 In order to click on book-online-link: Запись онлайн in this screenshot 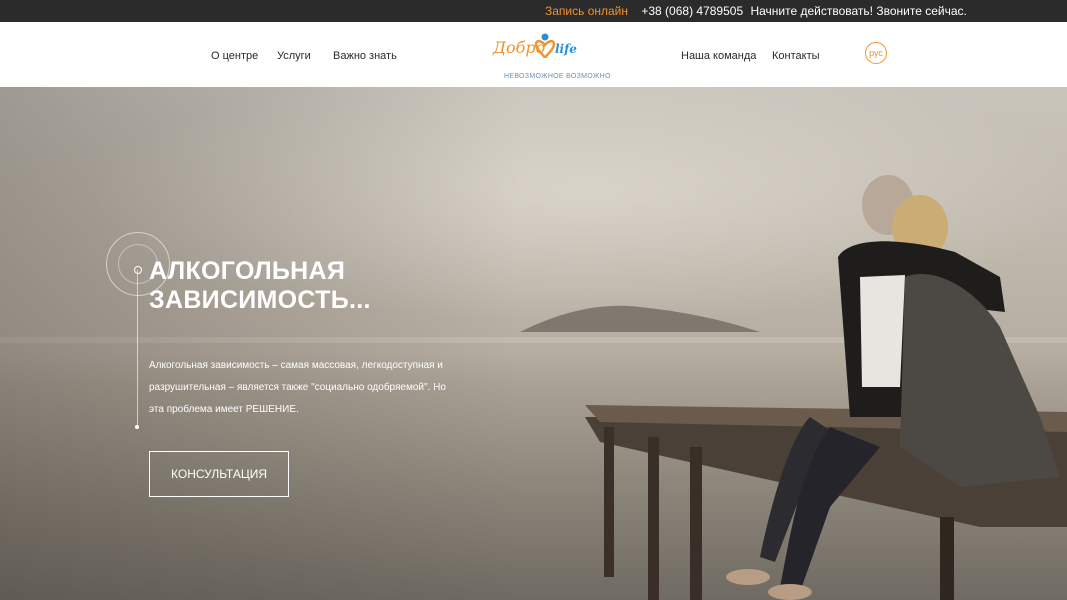, I will do `click(586, 11)`.